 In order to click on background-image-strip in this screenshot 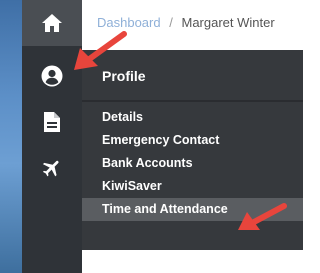, I will do `click(11, 136)`.